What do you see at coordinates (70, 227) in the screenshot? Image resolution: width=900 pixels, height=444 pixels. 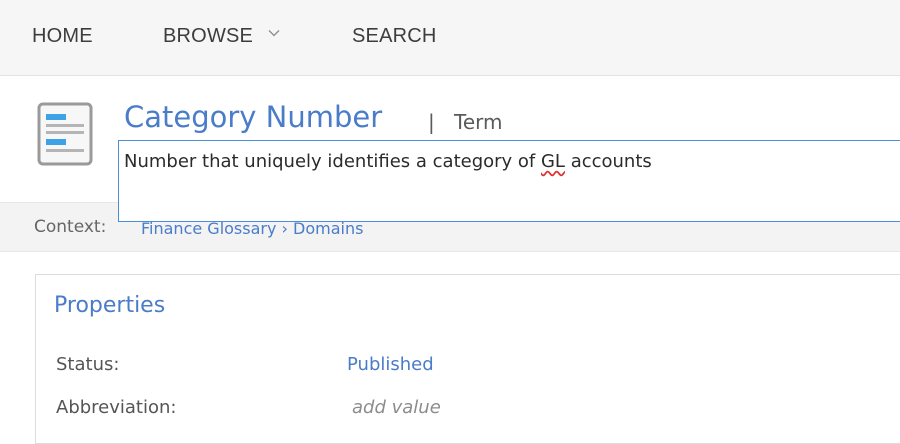 I see `context-label: Context:` at bounding box center [70, 227].